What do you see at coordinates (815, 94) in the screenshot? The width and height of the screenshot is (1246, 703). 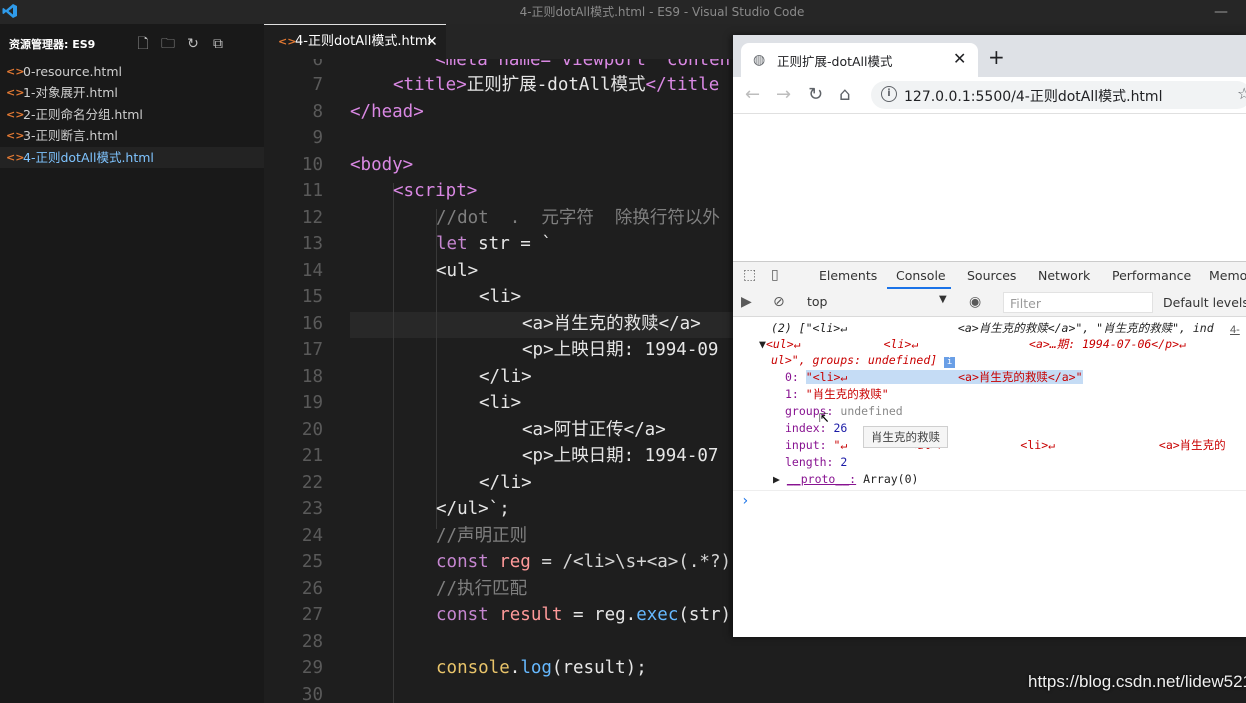 I see `reload-icon: ↻` at bounding box center [815, 94].